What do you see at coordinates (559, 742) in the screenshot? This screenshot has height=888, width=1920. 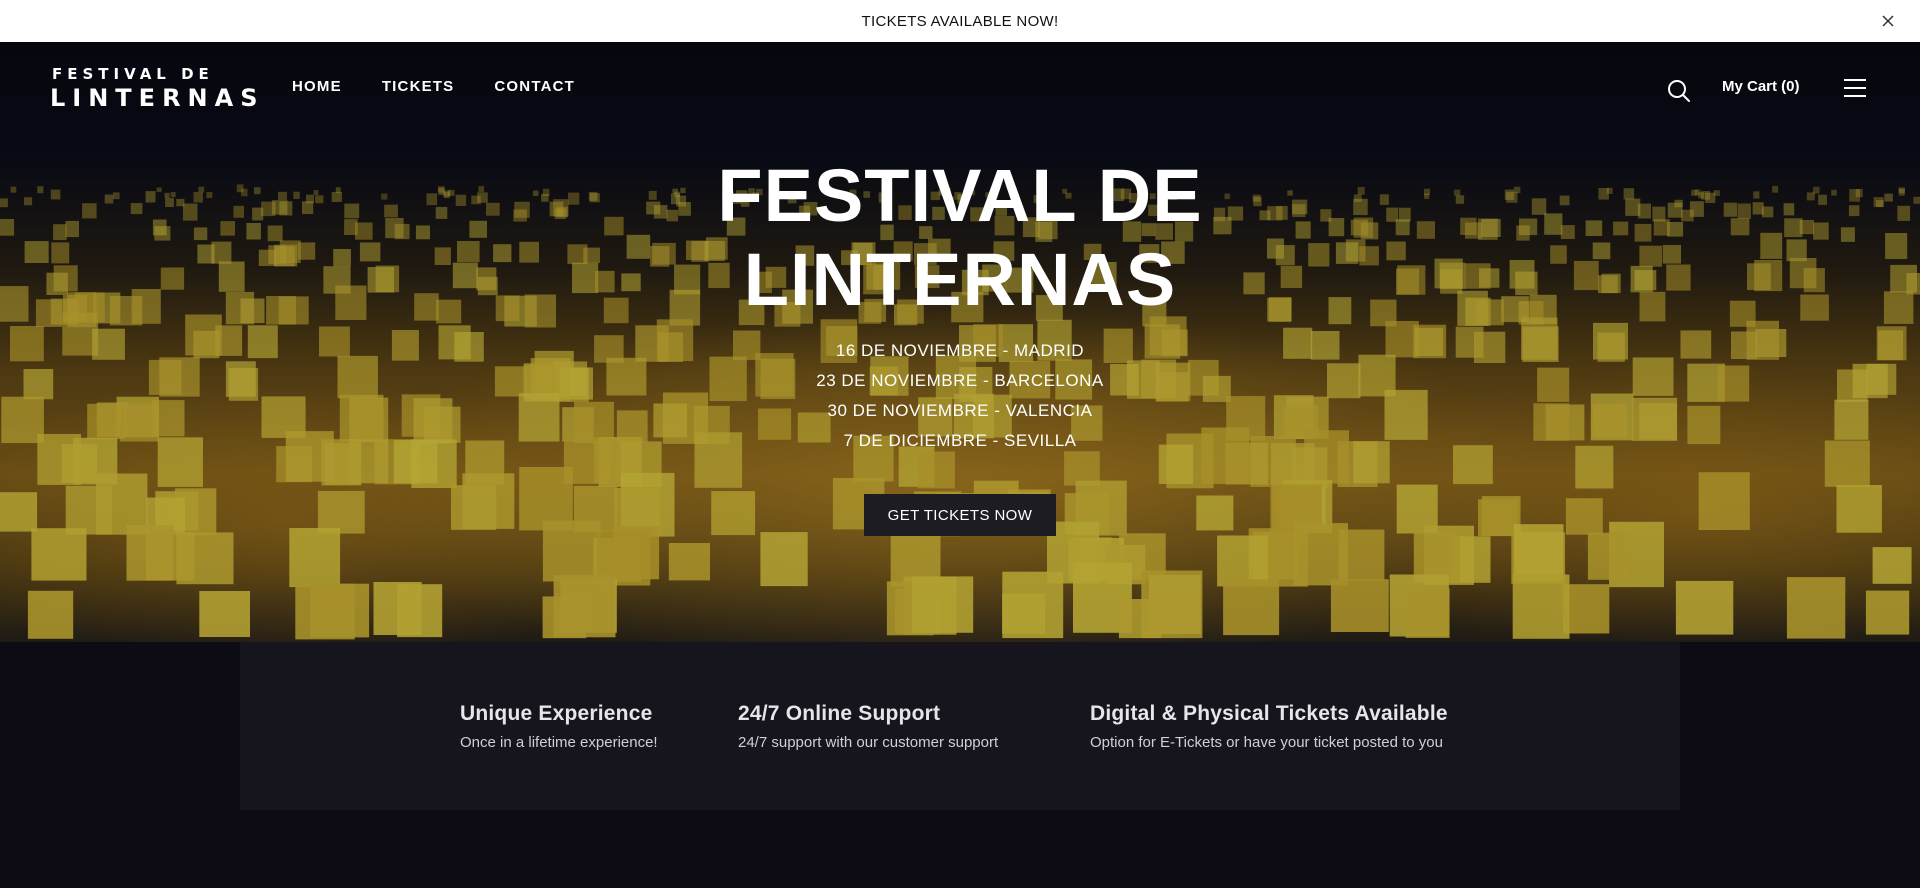 I see `feature-text: Once in a lifetime experience!` at bounding box center [559, 742].